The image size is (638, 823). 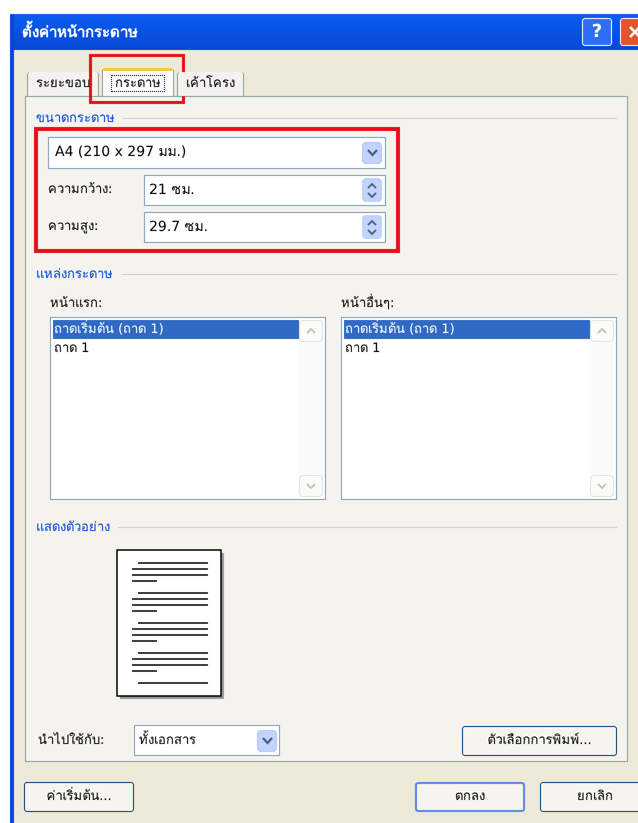 What do you see at coordinates (589, 797) in the screenshot?
I see `dialog-button: ยกเลิก` at bounding box center [589, 797].